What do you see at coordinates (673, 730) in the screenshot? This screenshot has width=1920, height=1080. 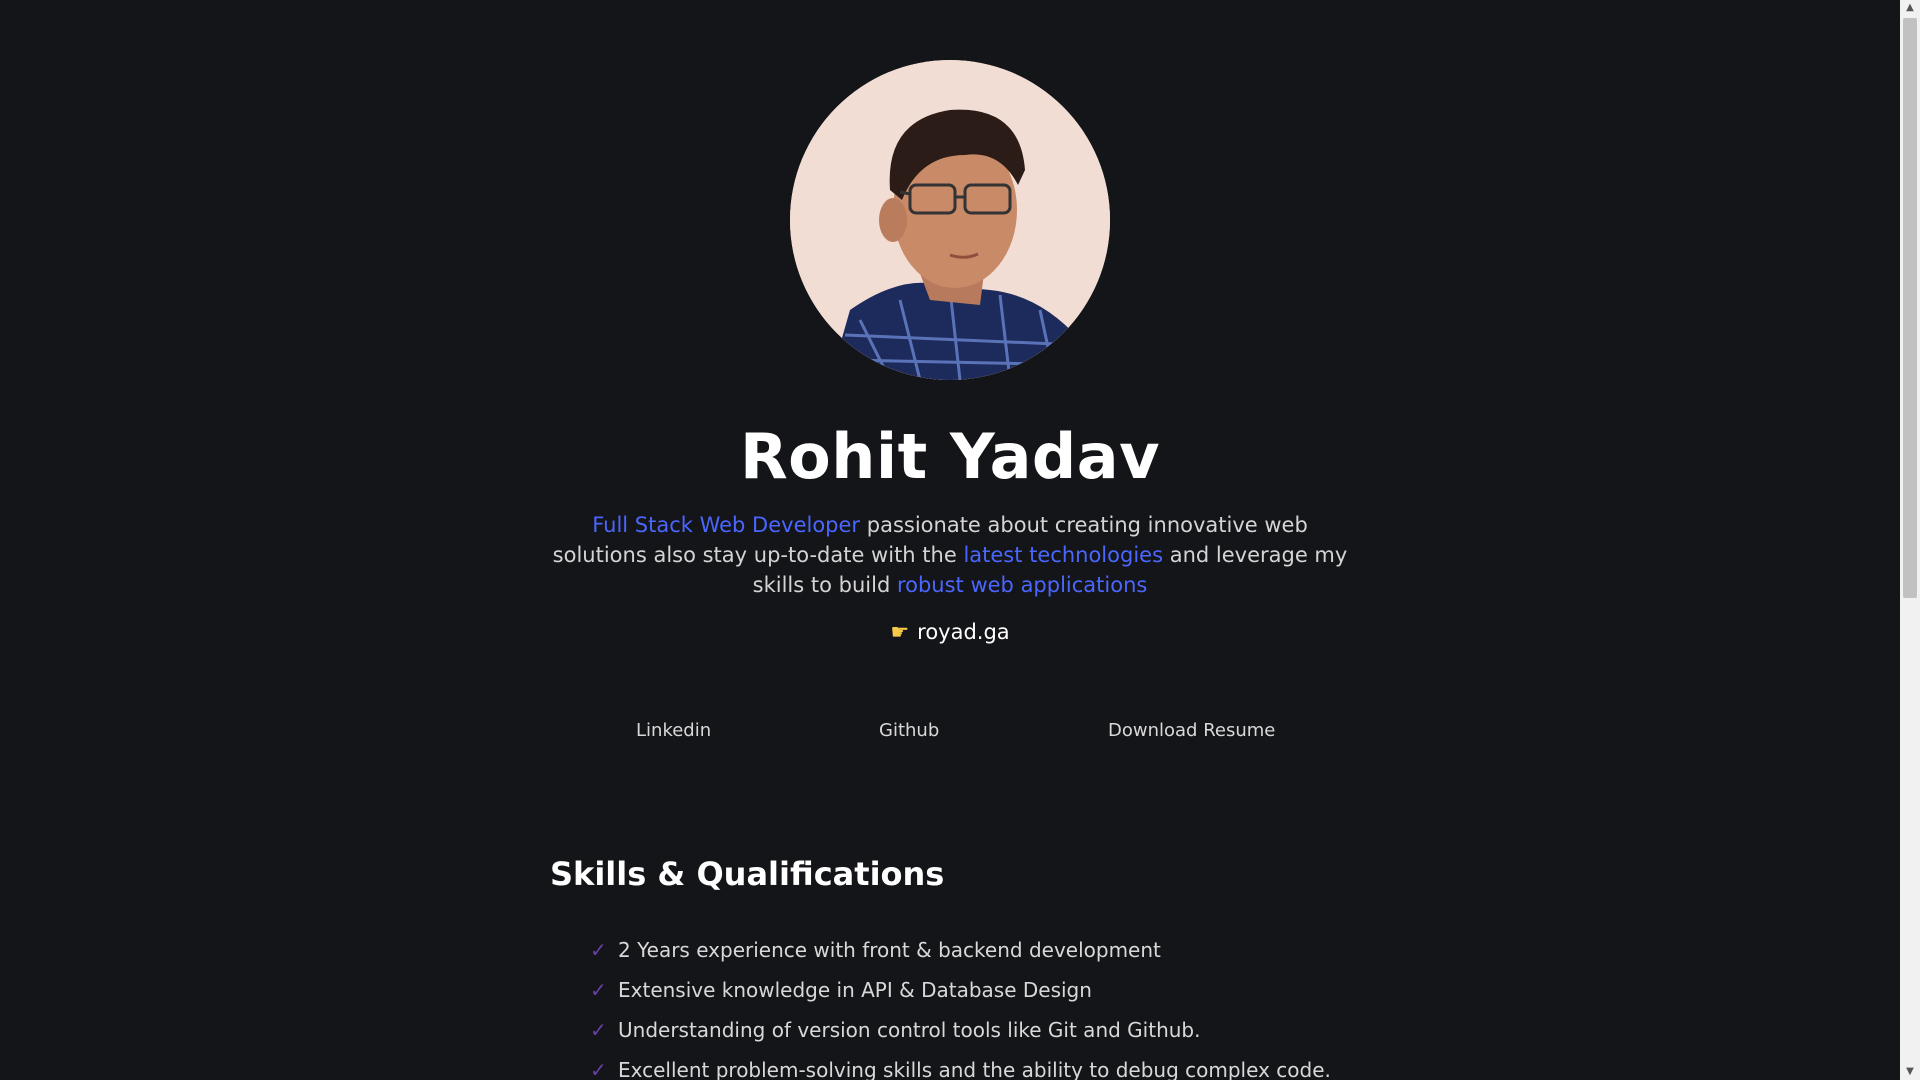 I see `linkedin-link: Linkedin` at bounding box center [673, 730].